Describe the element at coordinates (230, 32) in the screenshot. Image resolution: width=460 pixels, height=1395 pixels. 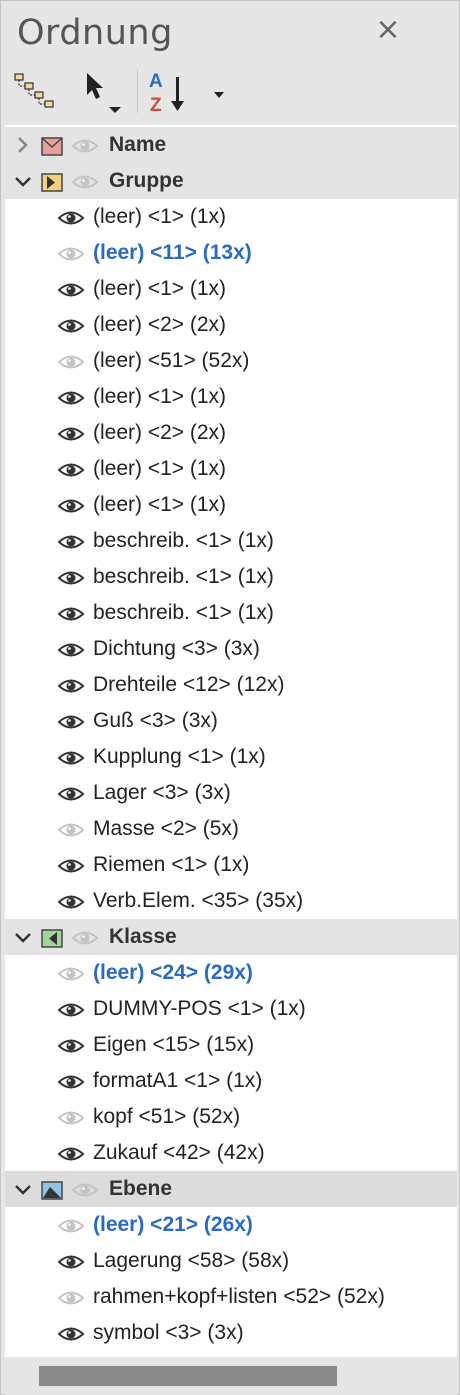
I see `panel-titlebar: Ordnung ×` at that location.